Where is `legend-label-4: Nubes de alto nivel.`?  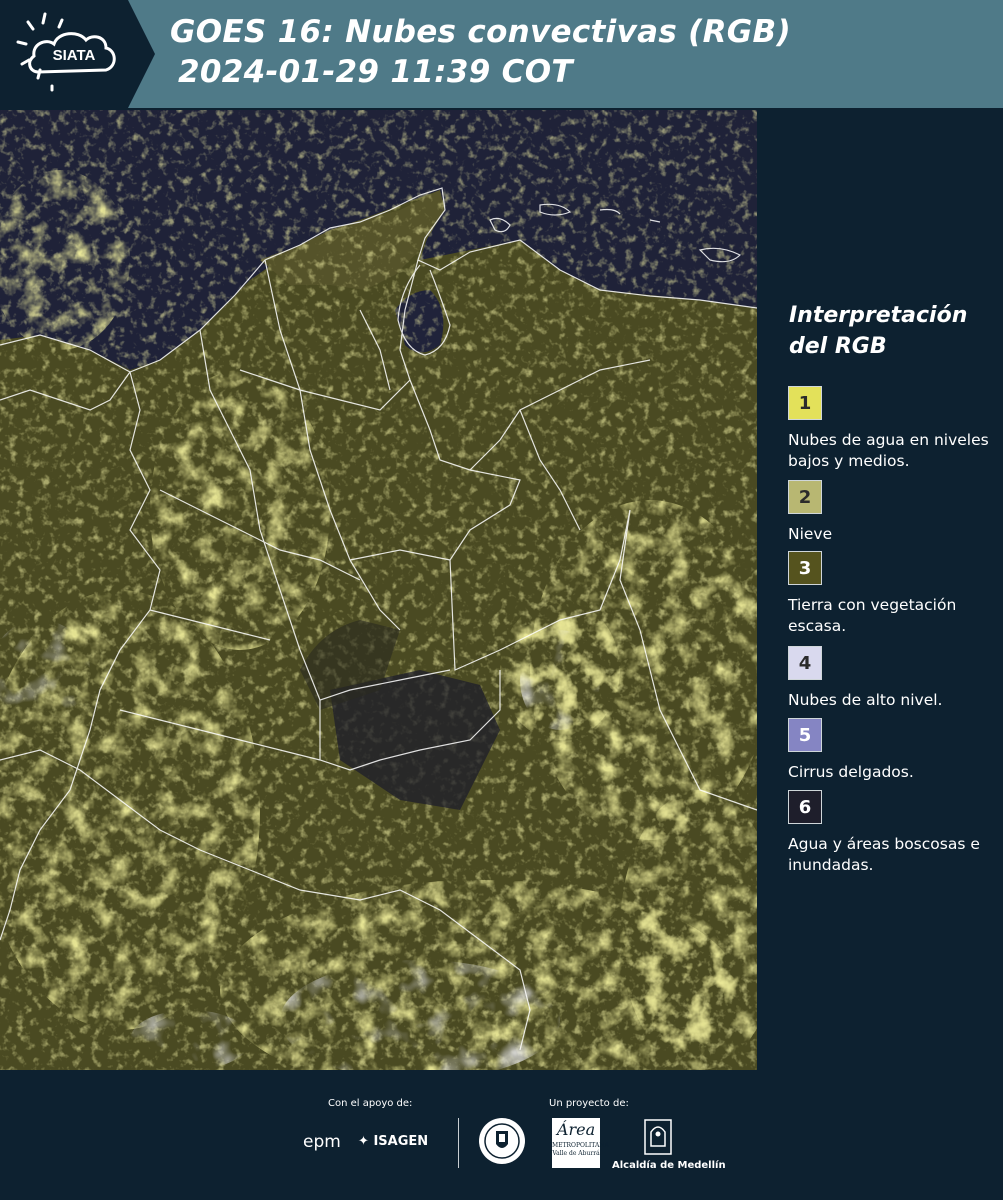 legend-label-4: Nubes de alto nivel. is located at coordinates (865, 700).